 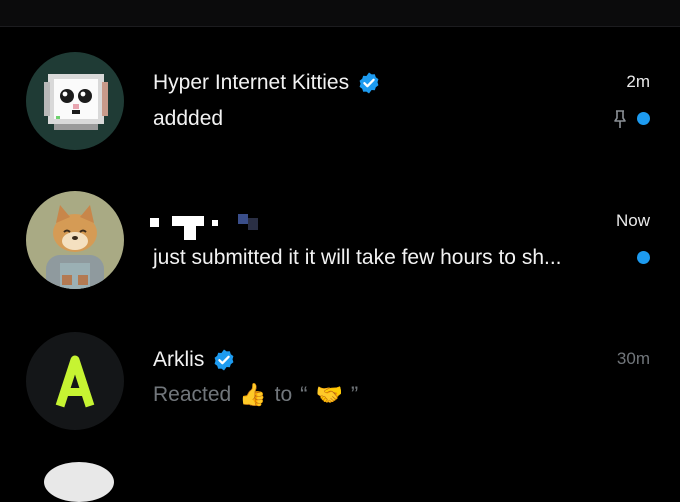 I want to click on avatar-hyper-internet-kitties, so click(x=75, y=101).